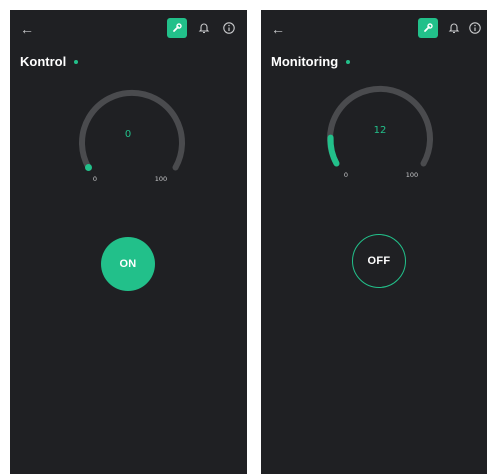 This screenshot has height=474, width=487. I want to click on gauge-value: 0, so click(128, 134).